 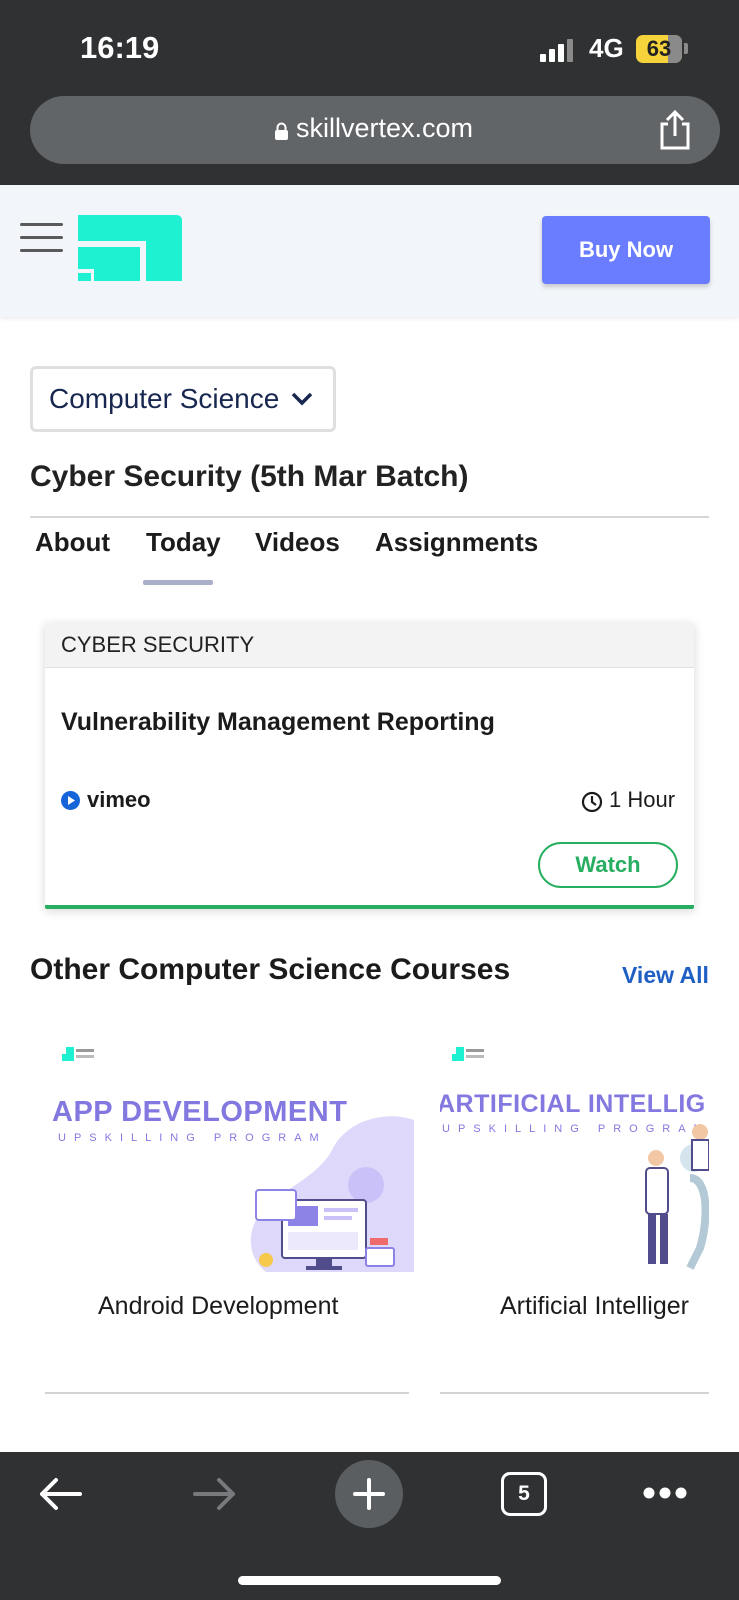 I want to click on new-tab-button, so click(x=369, y=1494).